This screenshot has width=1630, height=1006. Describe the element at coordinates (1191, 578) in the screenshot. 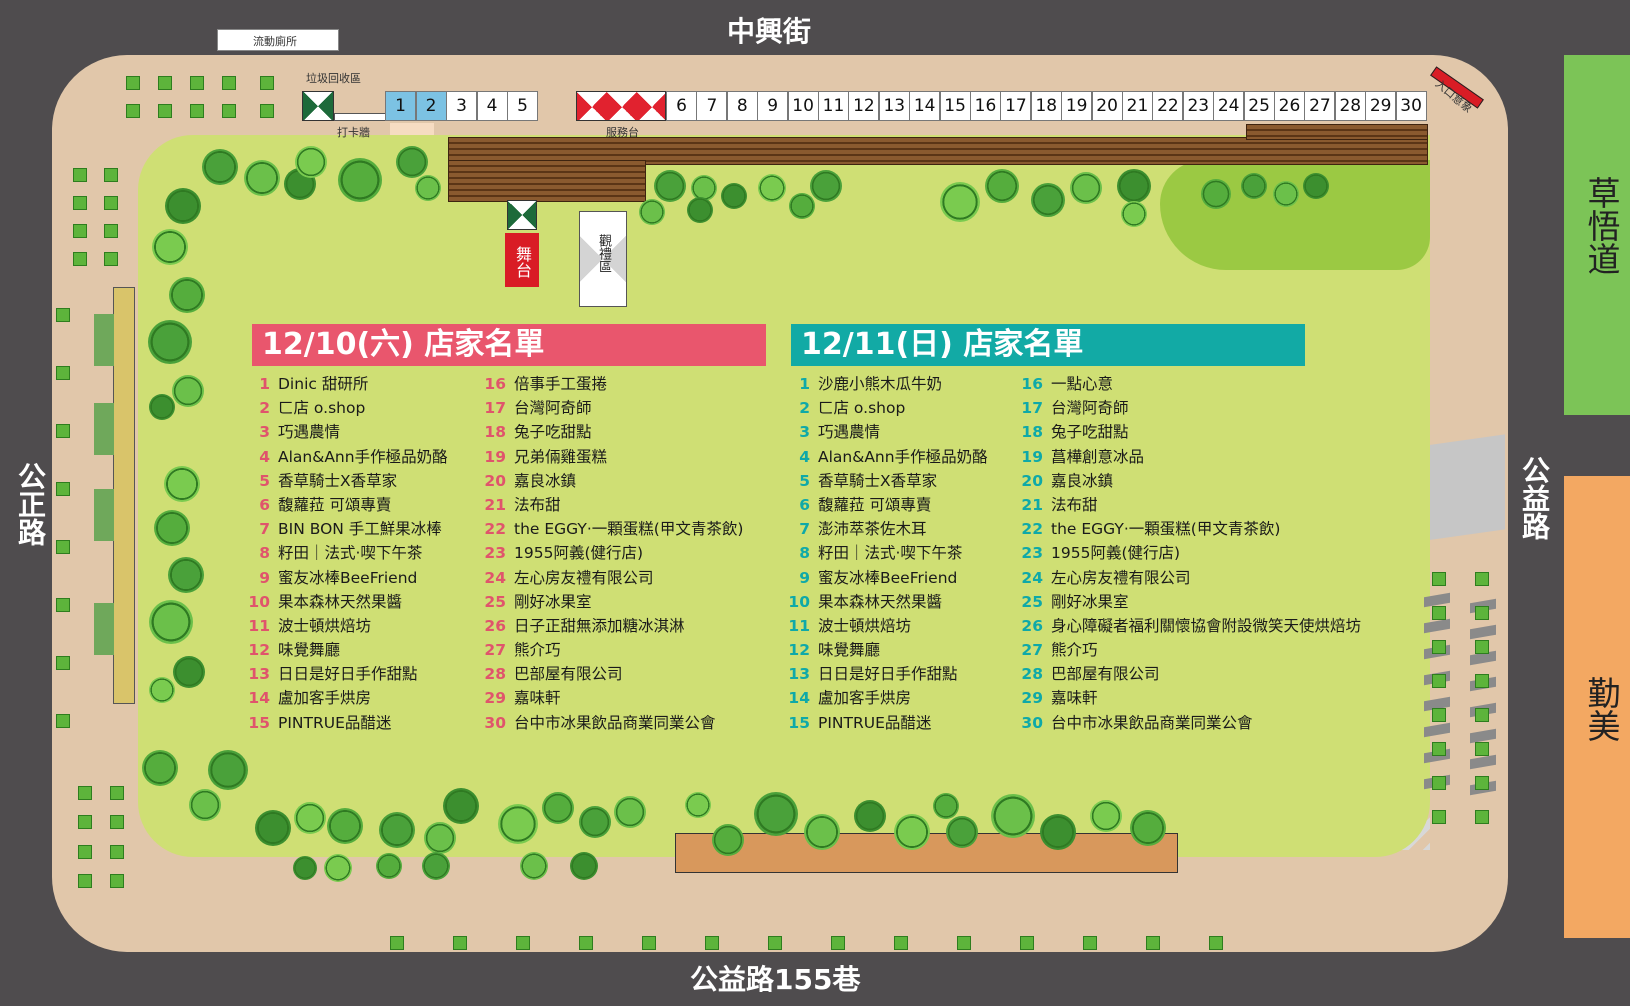

I see `shop-list-item: 24 左心房友禮有限公司` at that location.